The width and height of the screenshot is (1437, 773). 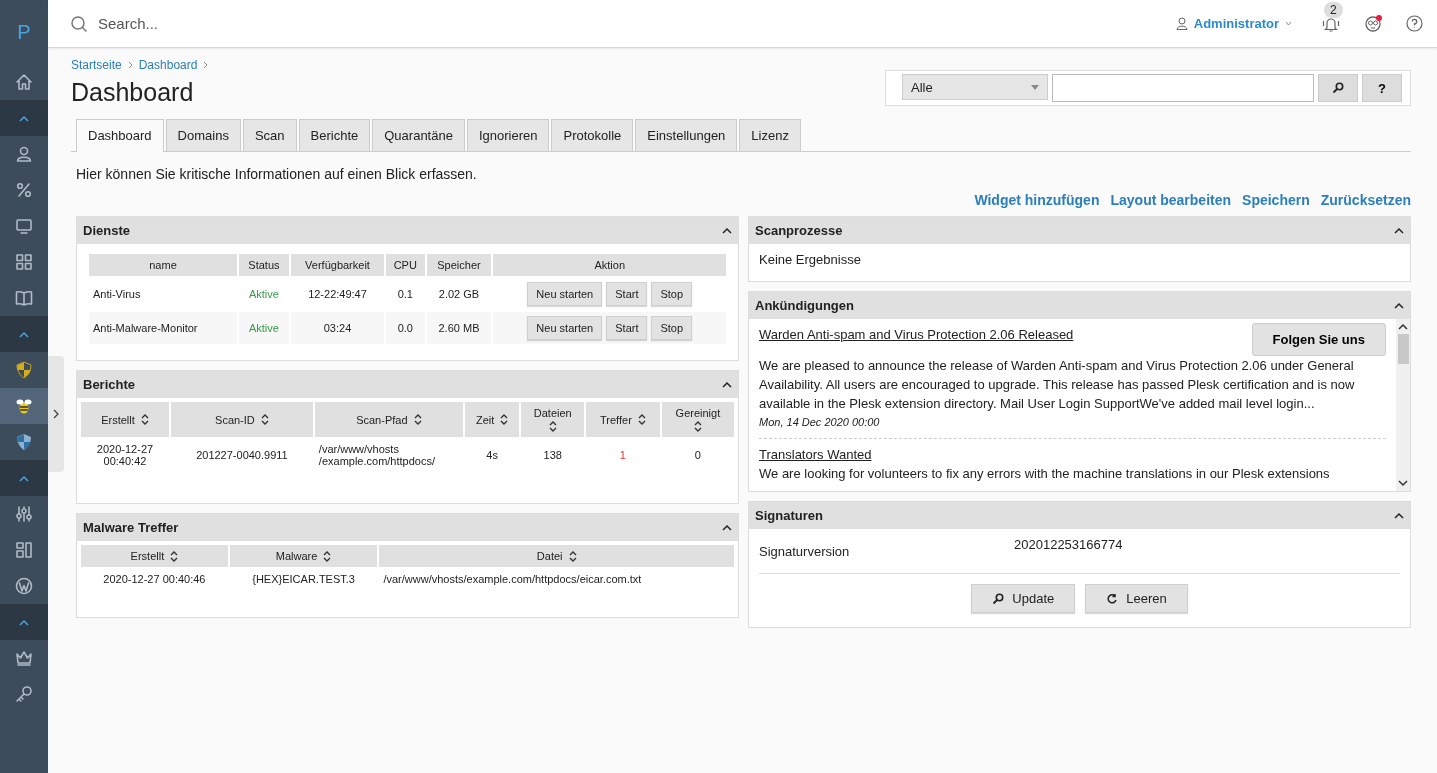 What do you see at coordinates (24, 406) in the screenshot?
I see `sidebar-item` at bounding box center [24, 406].